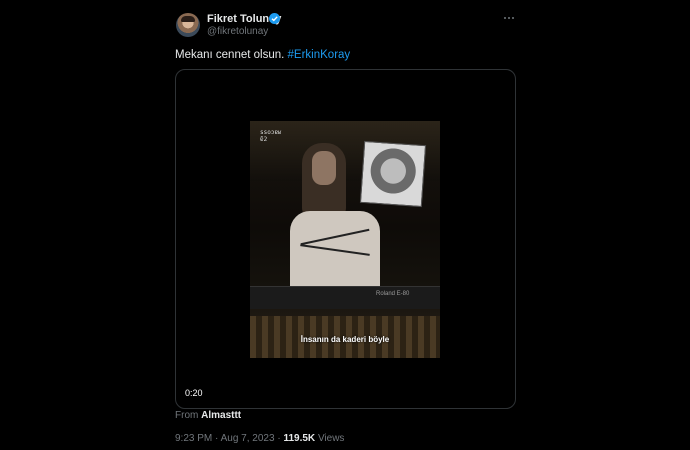 This screenshot has width=690, height=450. I want to click on user-handle: @fikretolunay, so click(237, 31).